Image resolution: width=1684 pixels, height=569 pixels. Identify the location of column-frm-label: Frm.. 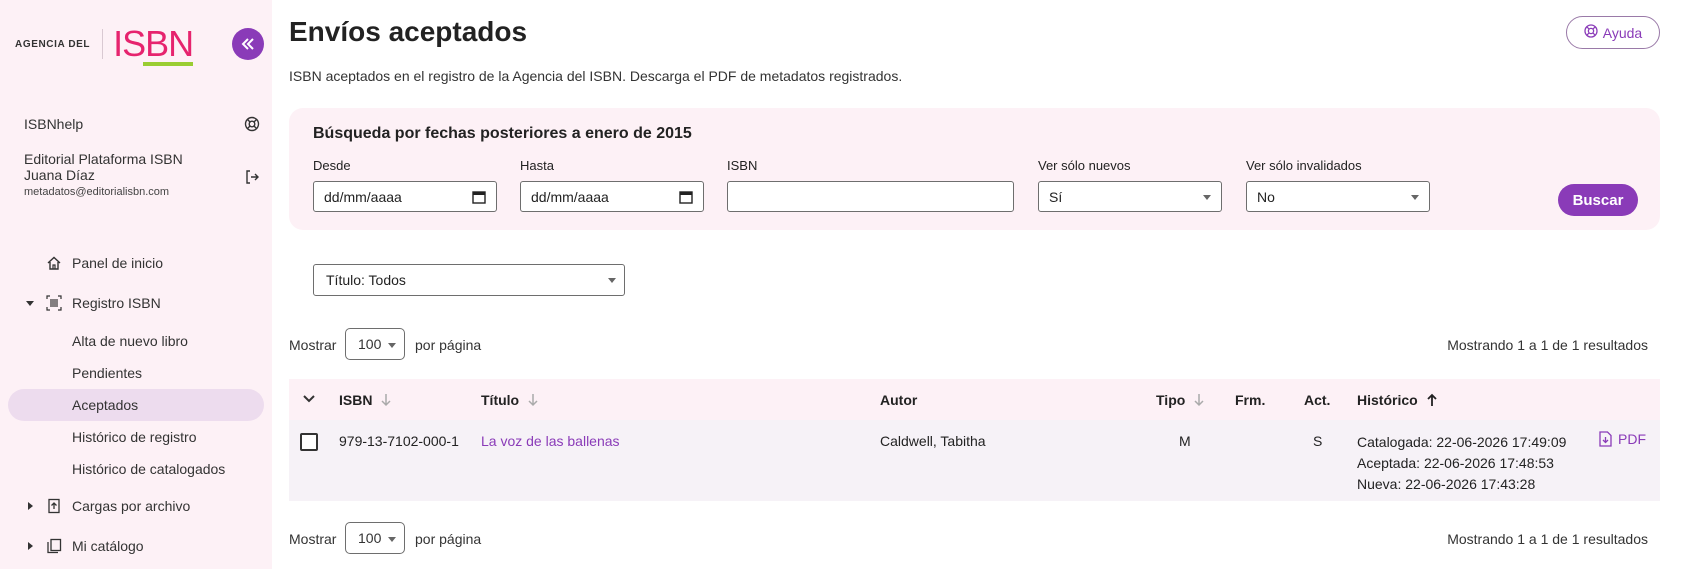
(1250, 400).